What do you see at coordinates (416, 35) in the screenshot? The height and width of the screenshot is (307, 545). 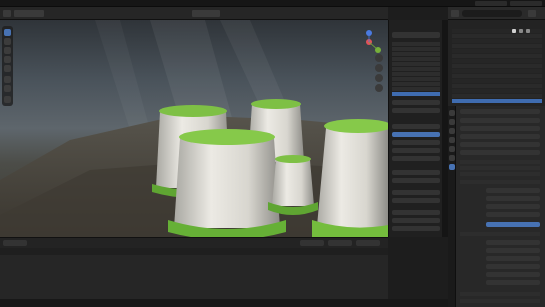 I see `camera-selector` at bounding box center [416, 35].